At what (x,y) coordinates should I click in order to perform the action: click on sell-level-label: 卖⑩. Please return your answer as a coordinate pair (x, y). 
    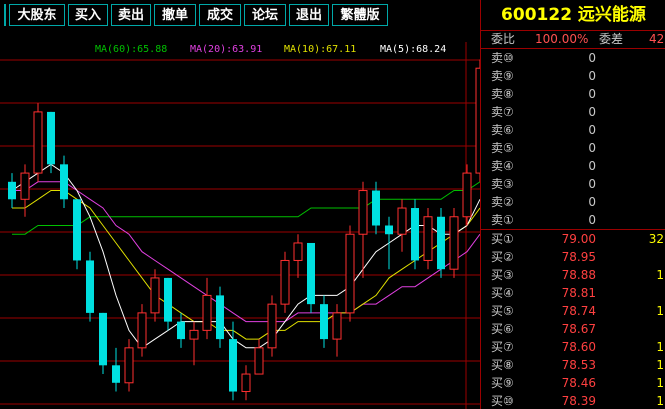
    Looking at the image, I should click on (502, 58).